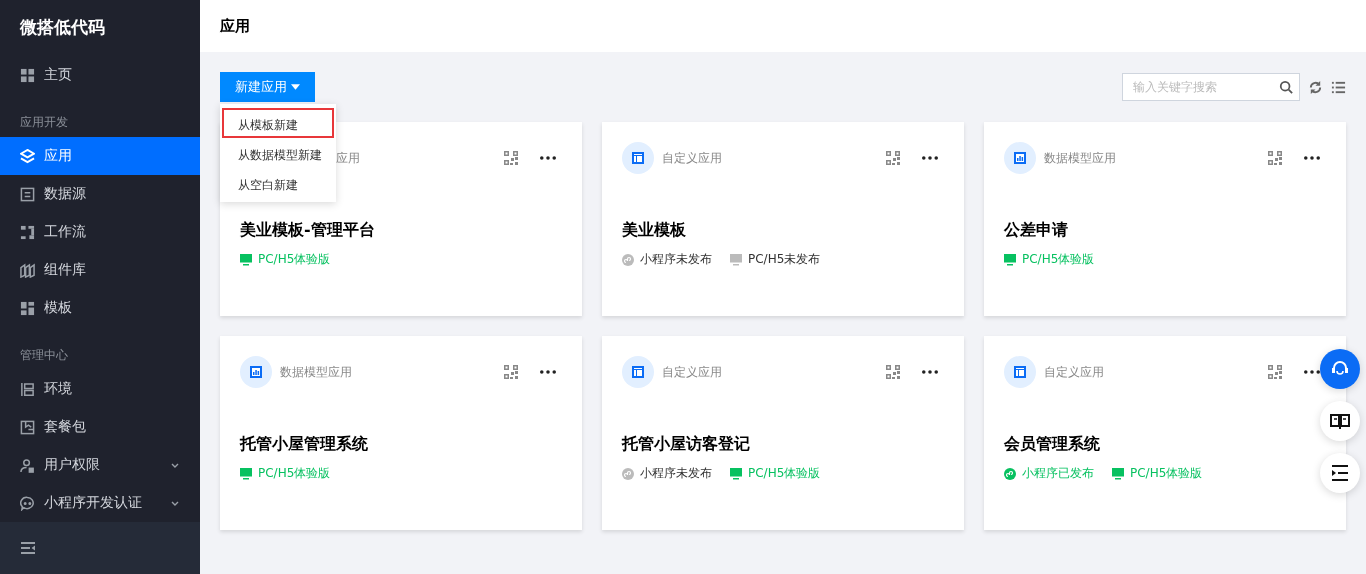 The width and height of the screenshot is (1366, 574). Describe the element at coordinates (1052, 444) in the screenshot. I see `app-name: 会员管理系统` at that location.